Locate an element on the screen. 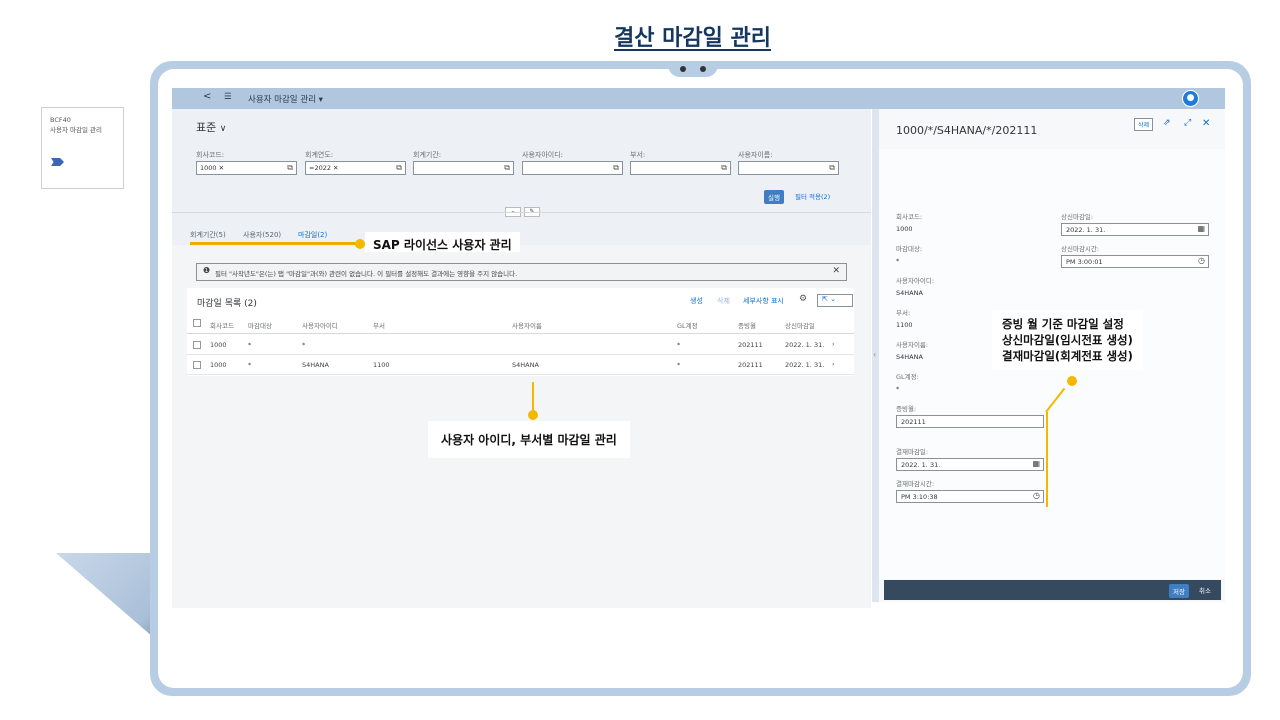  details-button: 세부사항 표시 is located at coordinates (763, 301).